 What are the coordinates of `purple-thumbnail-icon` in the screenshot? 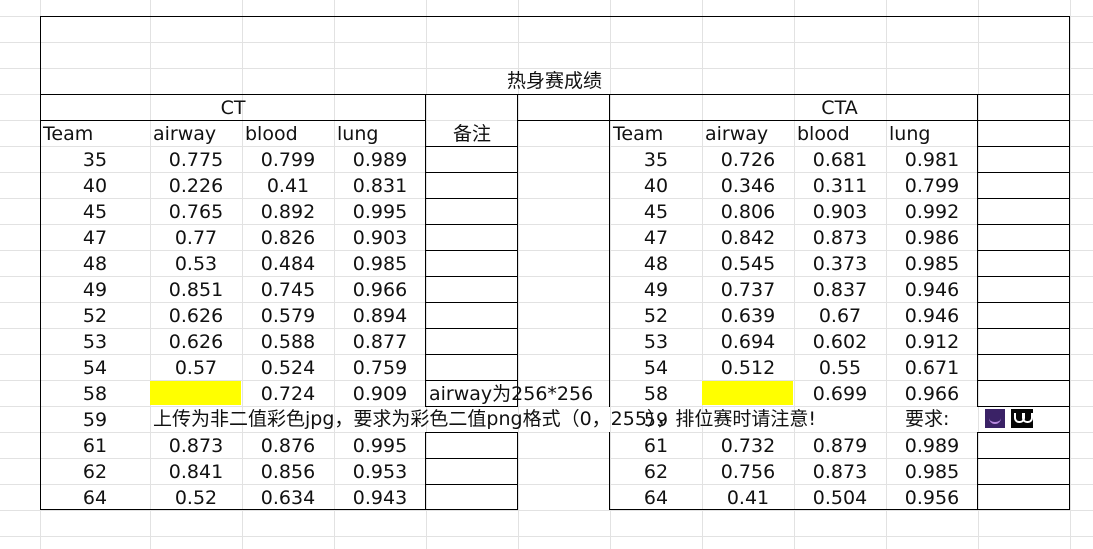 It's located at (995, 418).